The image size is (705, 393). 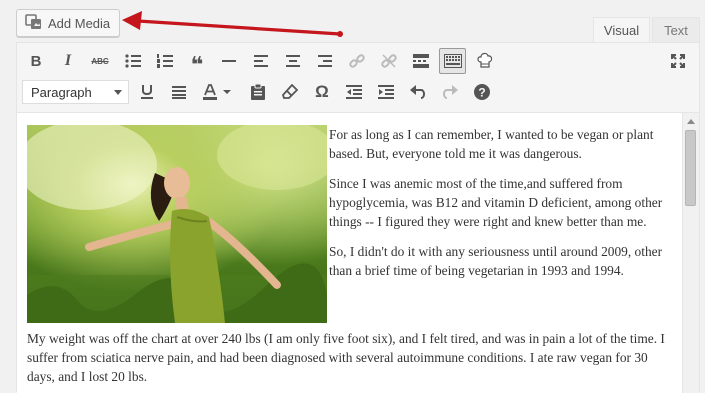 I want to click on toolbar-row-2: Paragraph Ω ?, so click(x=358, y=93).